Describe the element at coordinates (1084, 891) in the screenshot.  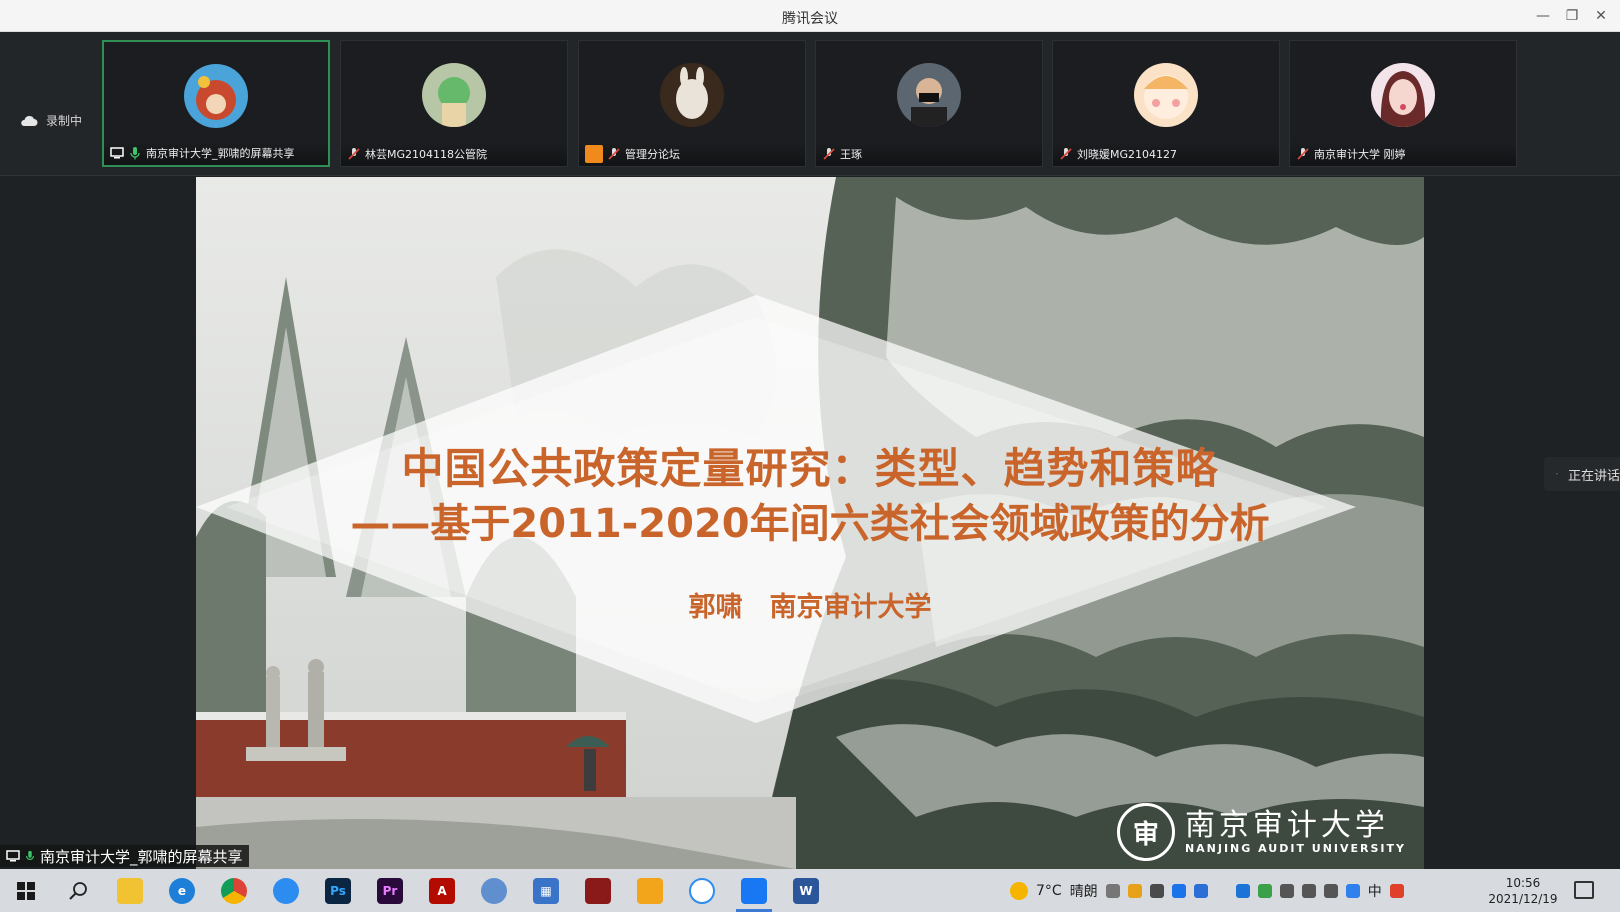
I see `weather-condition: 晴朗` at that location.